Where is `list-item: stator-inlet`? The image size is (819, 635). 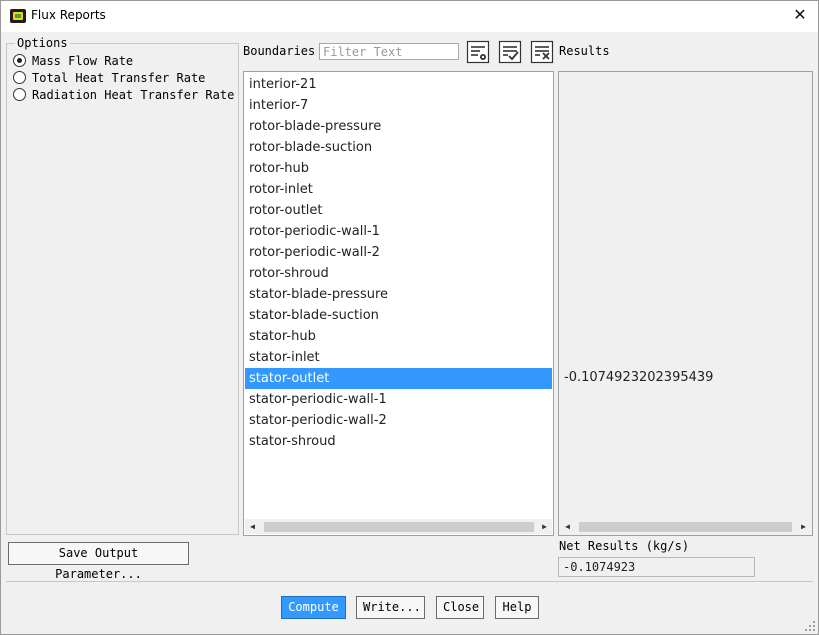 list-item: stator-inlet is located at coordinates (398, 357).